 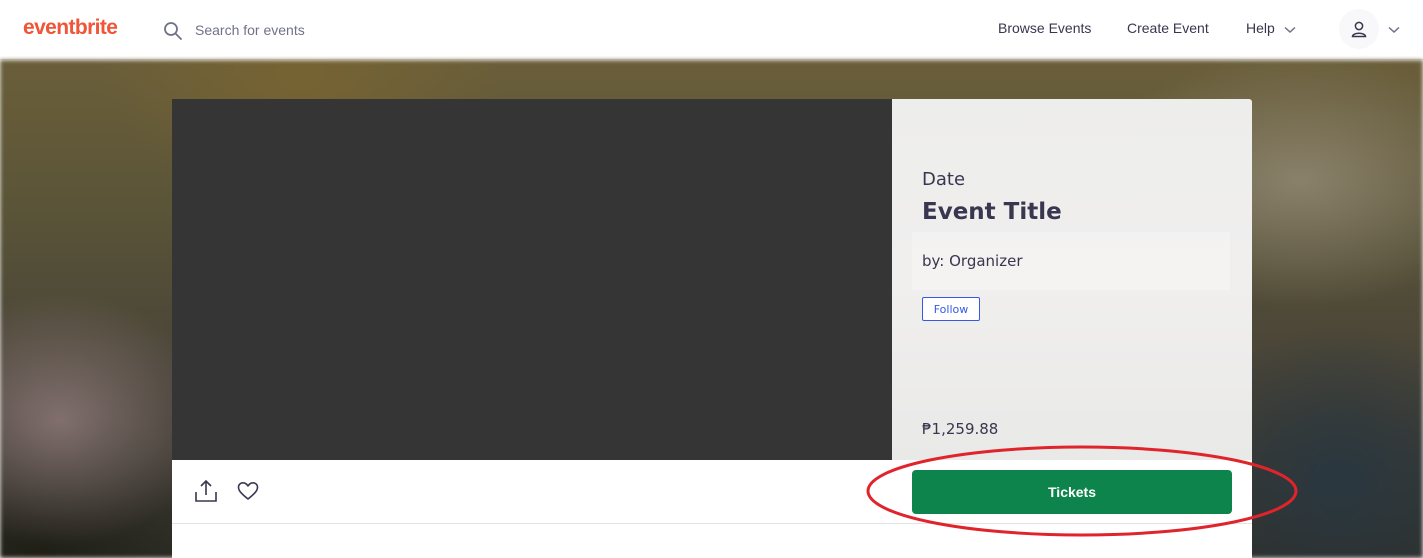 What do you see at coordinates (972, 261) in the screenshot?
I see `event-organizer: by: Organizer` at bounding box center [972, 261].